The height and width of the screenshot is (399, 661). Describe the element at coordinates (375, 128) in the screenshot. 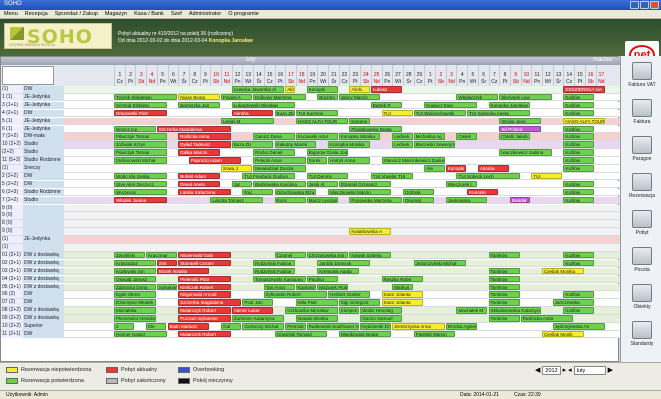

I see `booking-bar: Pindakowska Beata` at that location.